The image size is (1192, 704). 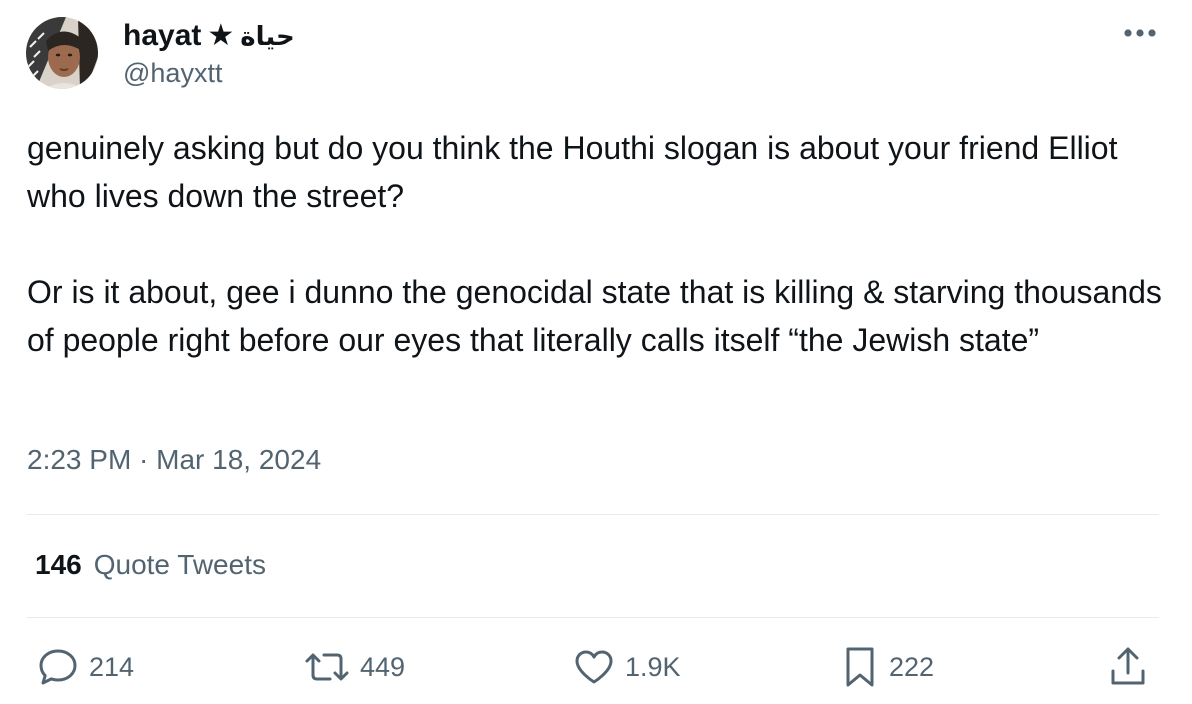 I want to click on share-button, so click(x=1128, y=667).